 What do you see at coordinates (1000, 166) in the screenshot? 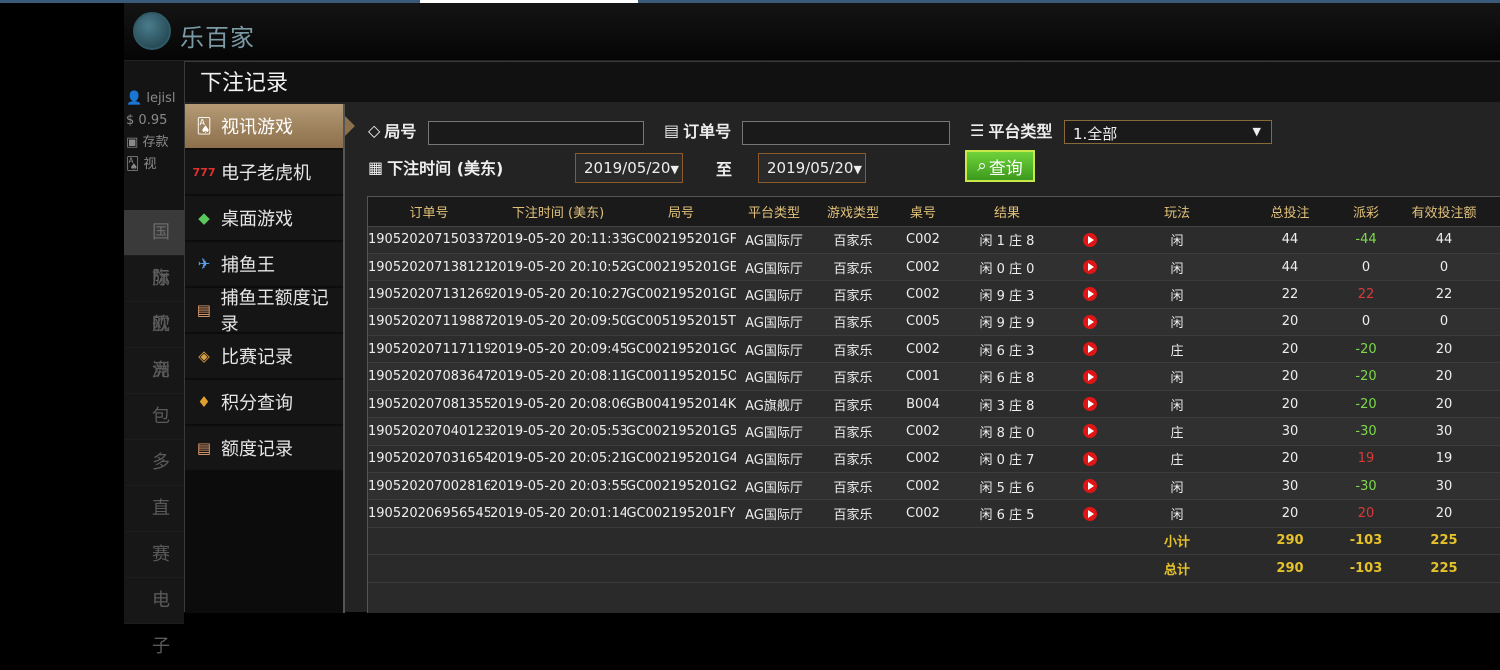
I see `query-button: ⌕ 查询` at bounding box center [1000, 166].